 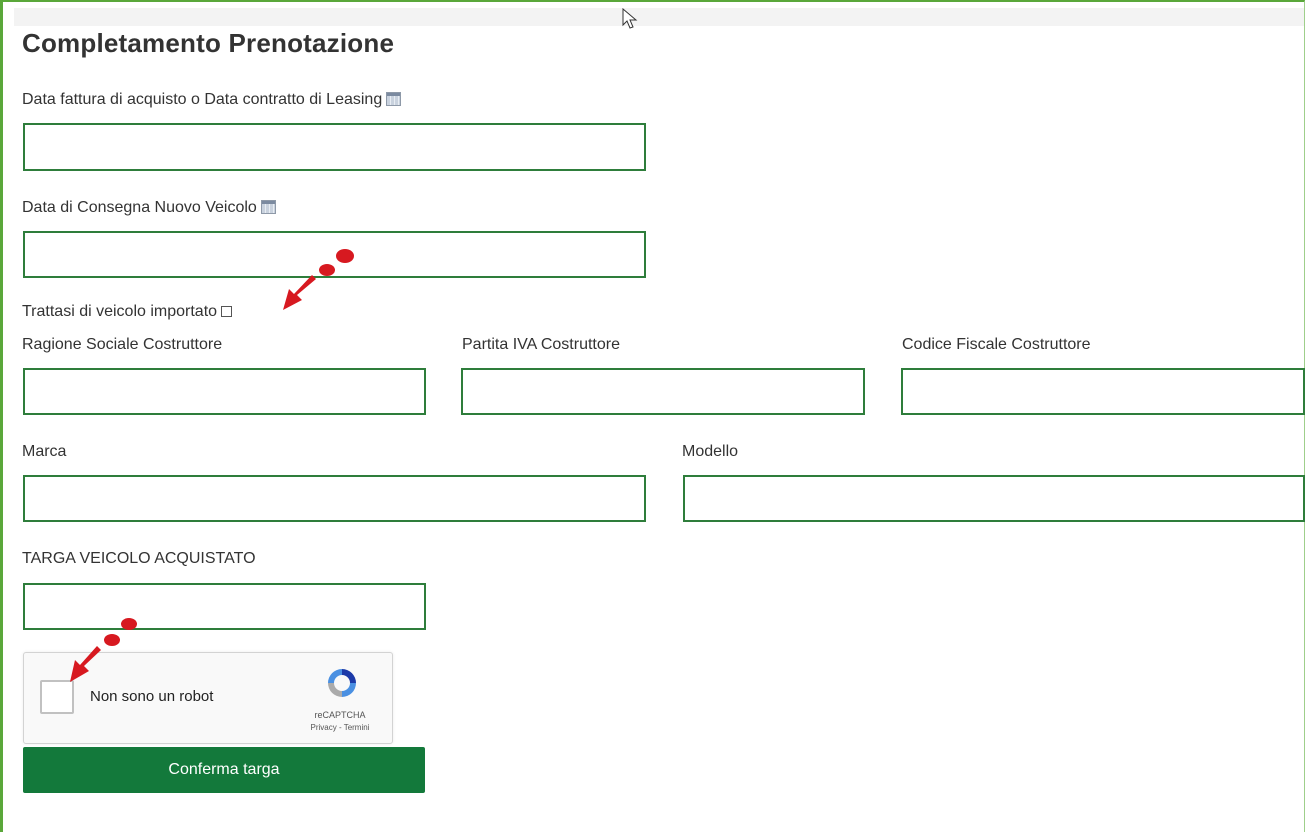 I want to click on model-label: Modello, so click(x=710, y=451).